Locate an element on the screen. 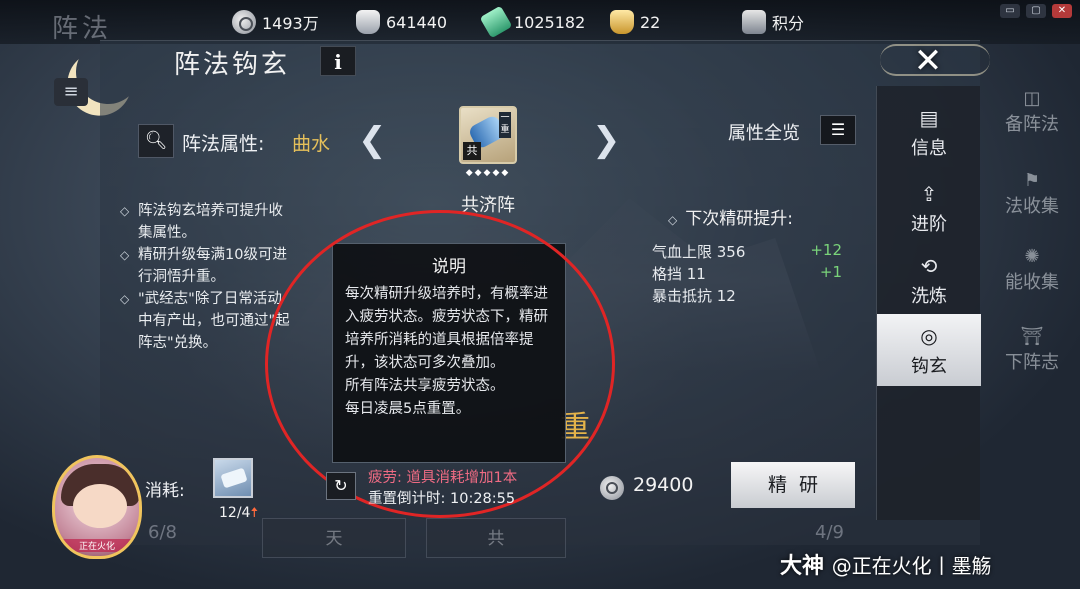 The image size is (1080, 589). background-list-icon: ≡ is located at coordinates (71, 92).